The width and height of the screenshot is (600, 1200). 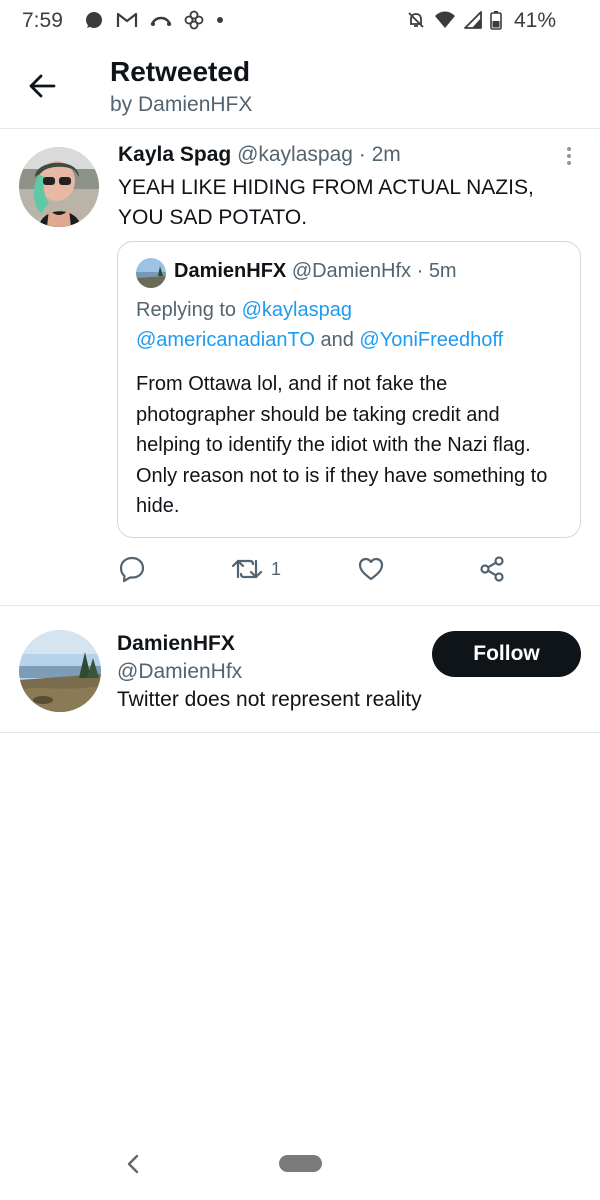 I want to click on retweet-count: 1, so click(x=276, y=568).